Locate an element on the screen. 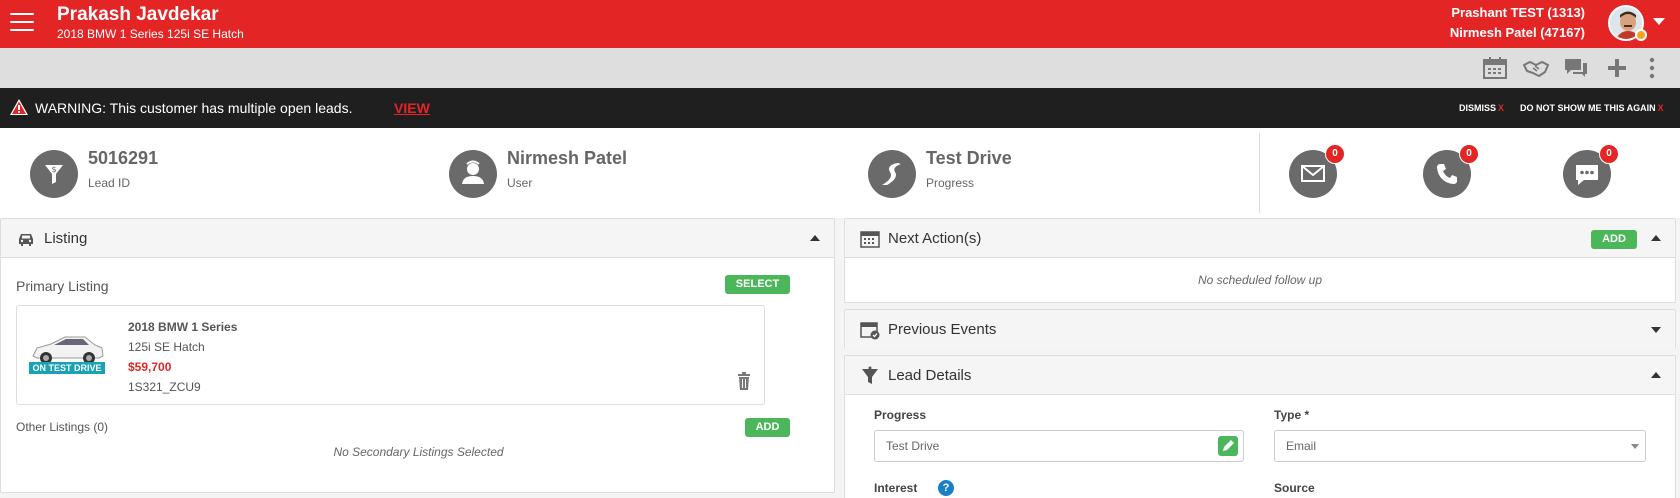  no-followup-text: No scheduled follow up is located at coordinates (1260, 280).